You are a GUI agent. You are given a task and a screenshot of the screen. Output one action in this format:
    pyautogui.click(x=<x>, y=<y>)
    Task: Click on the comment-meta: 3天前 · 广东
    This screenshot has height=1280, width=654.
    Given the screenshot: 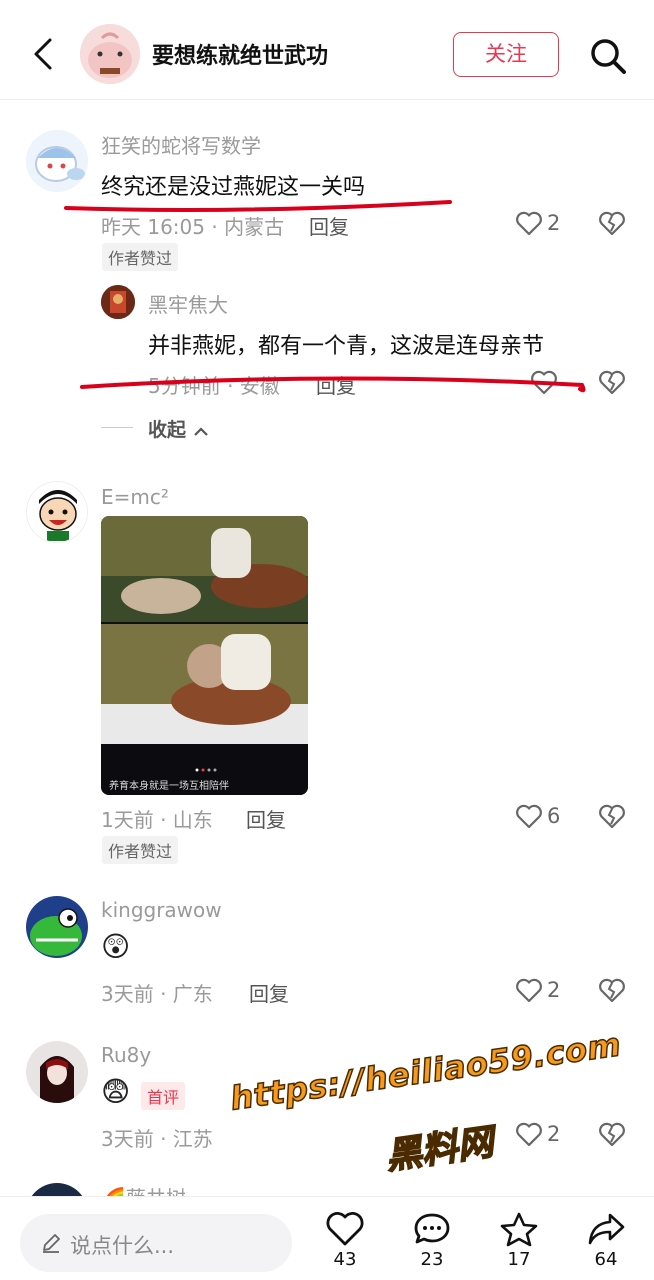 What is the action you would take?
    pyautogui.click(x=157, y=994)
    